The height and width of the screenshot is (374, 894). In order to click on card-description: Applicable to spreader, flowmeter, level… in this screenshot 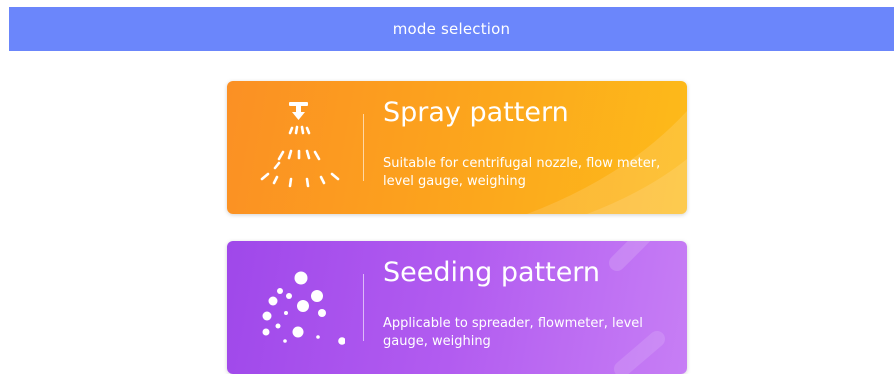, I will do `click(513, 332)`.